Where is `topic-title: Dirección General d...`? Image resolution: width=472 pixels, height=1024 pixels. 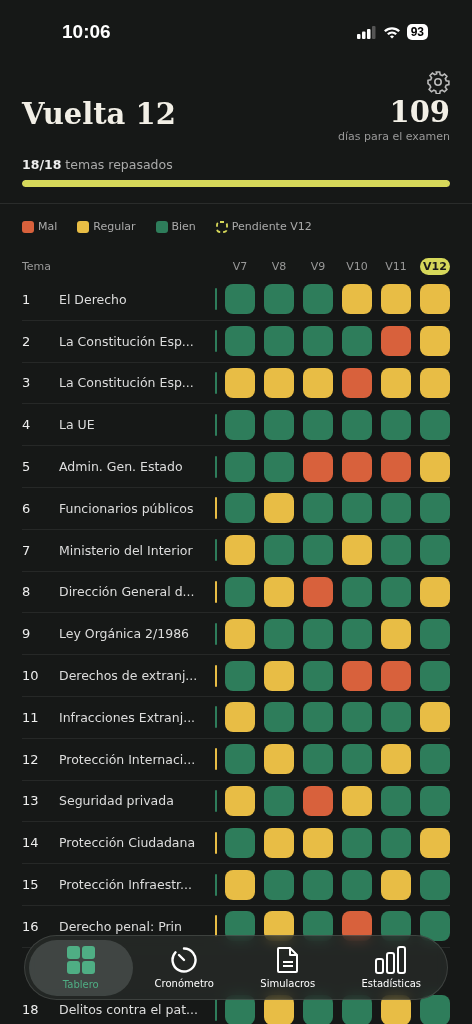
topic-title: Dirección General d... is located at coordinates (137, 592).